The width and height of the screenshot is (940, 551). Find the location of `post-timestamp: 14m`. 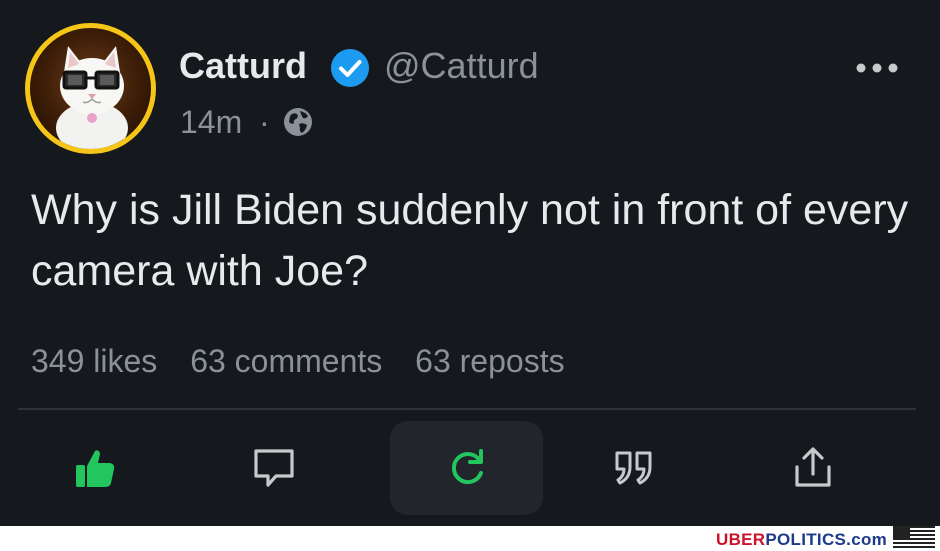

post-timestamp: 14m is located at coordinates (211, 122).